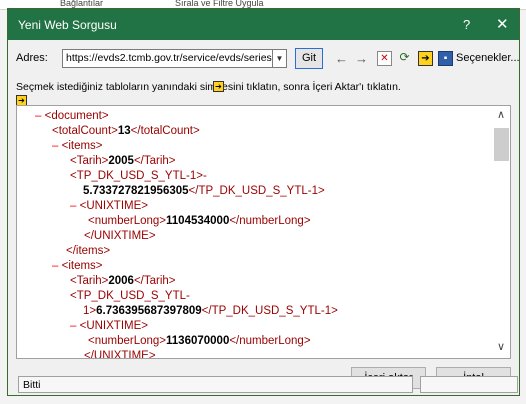 The width and height of the screenshot is (526, 404). Describe the element at coordinates (82, 4) in the screenshot. I see `ribbon-label-connections: Bağlantılar` at that location.